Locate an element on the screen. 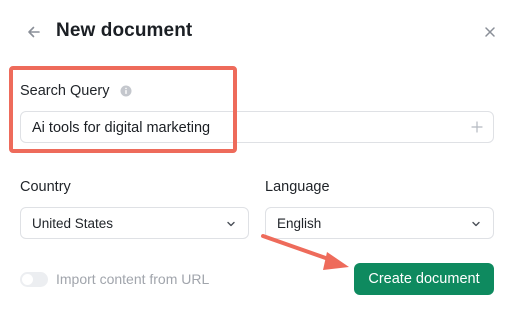 The height and width of the screenshot is (314, 524). create-document-button: Create document is located at coordinates (424, 279).